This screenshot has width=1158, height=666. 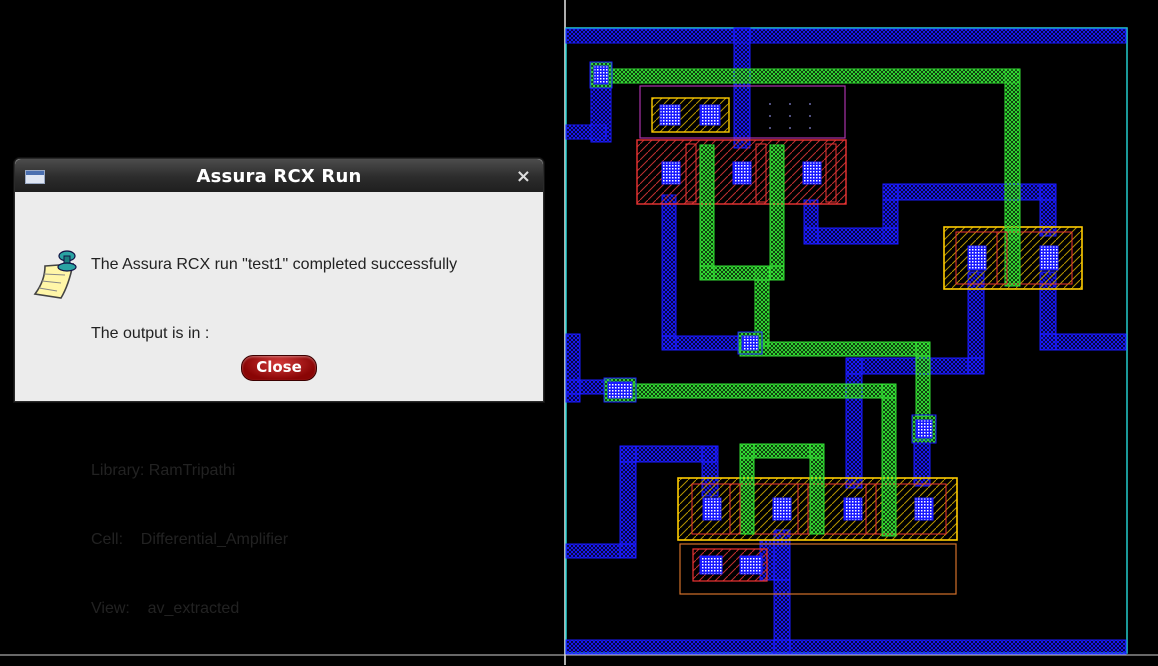 What do you see at coordinates (165, 608) in the screenshot?
I see `view-line: View: av_extracted` at bounding box center [165, 608].